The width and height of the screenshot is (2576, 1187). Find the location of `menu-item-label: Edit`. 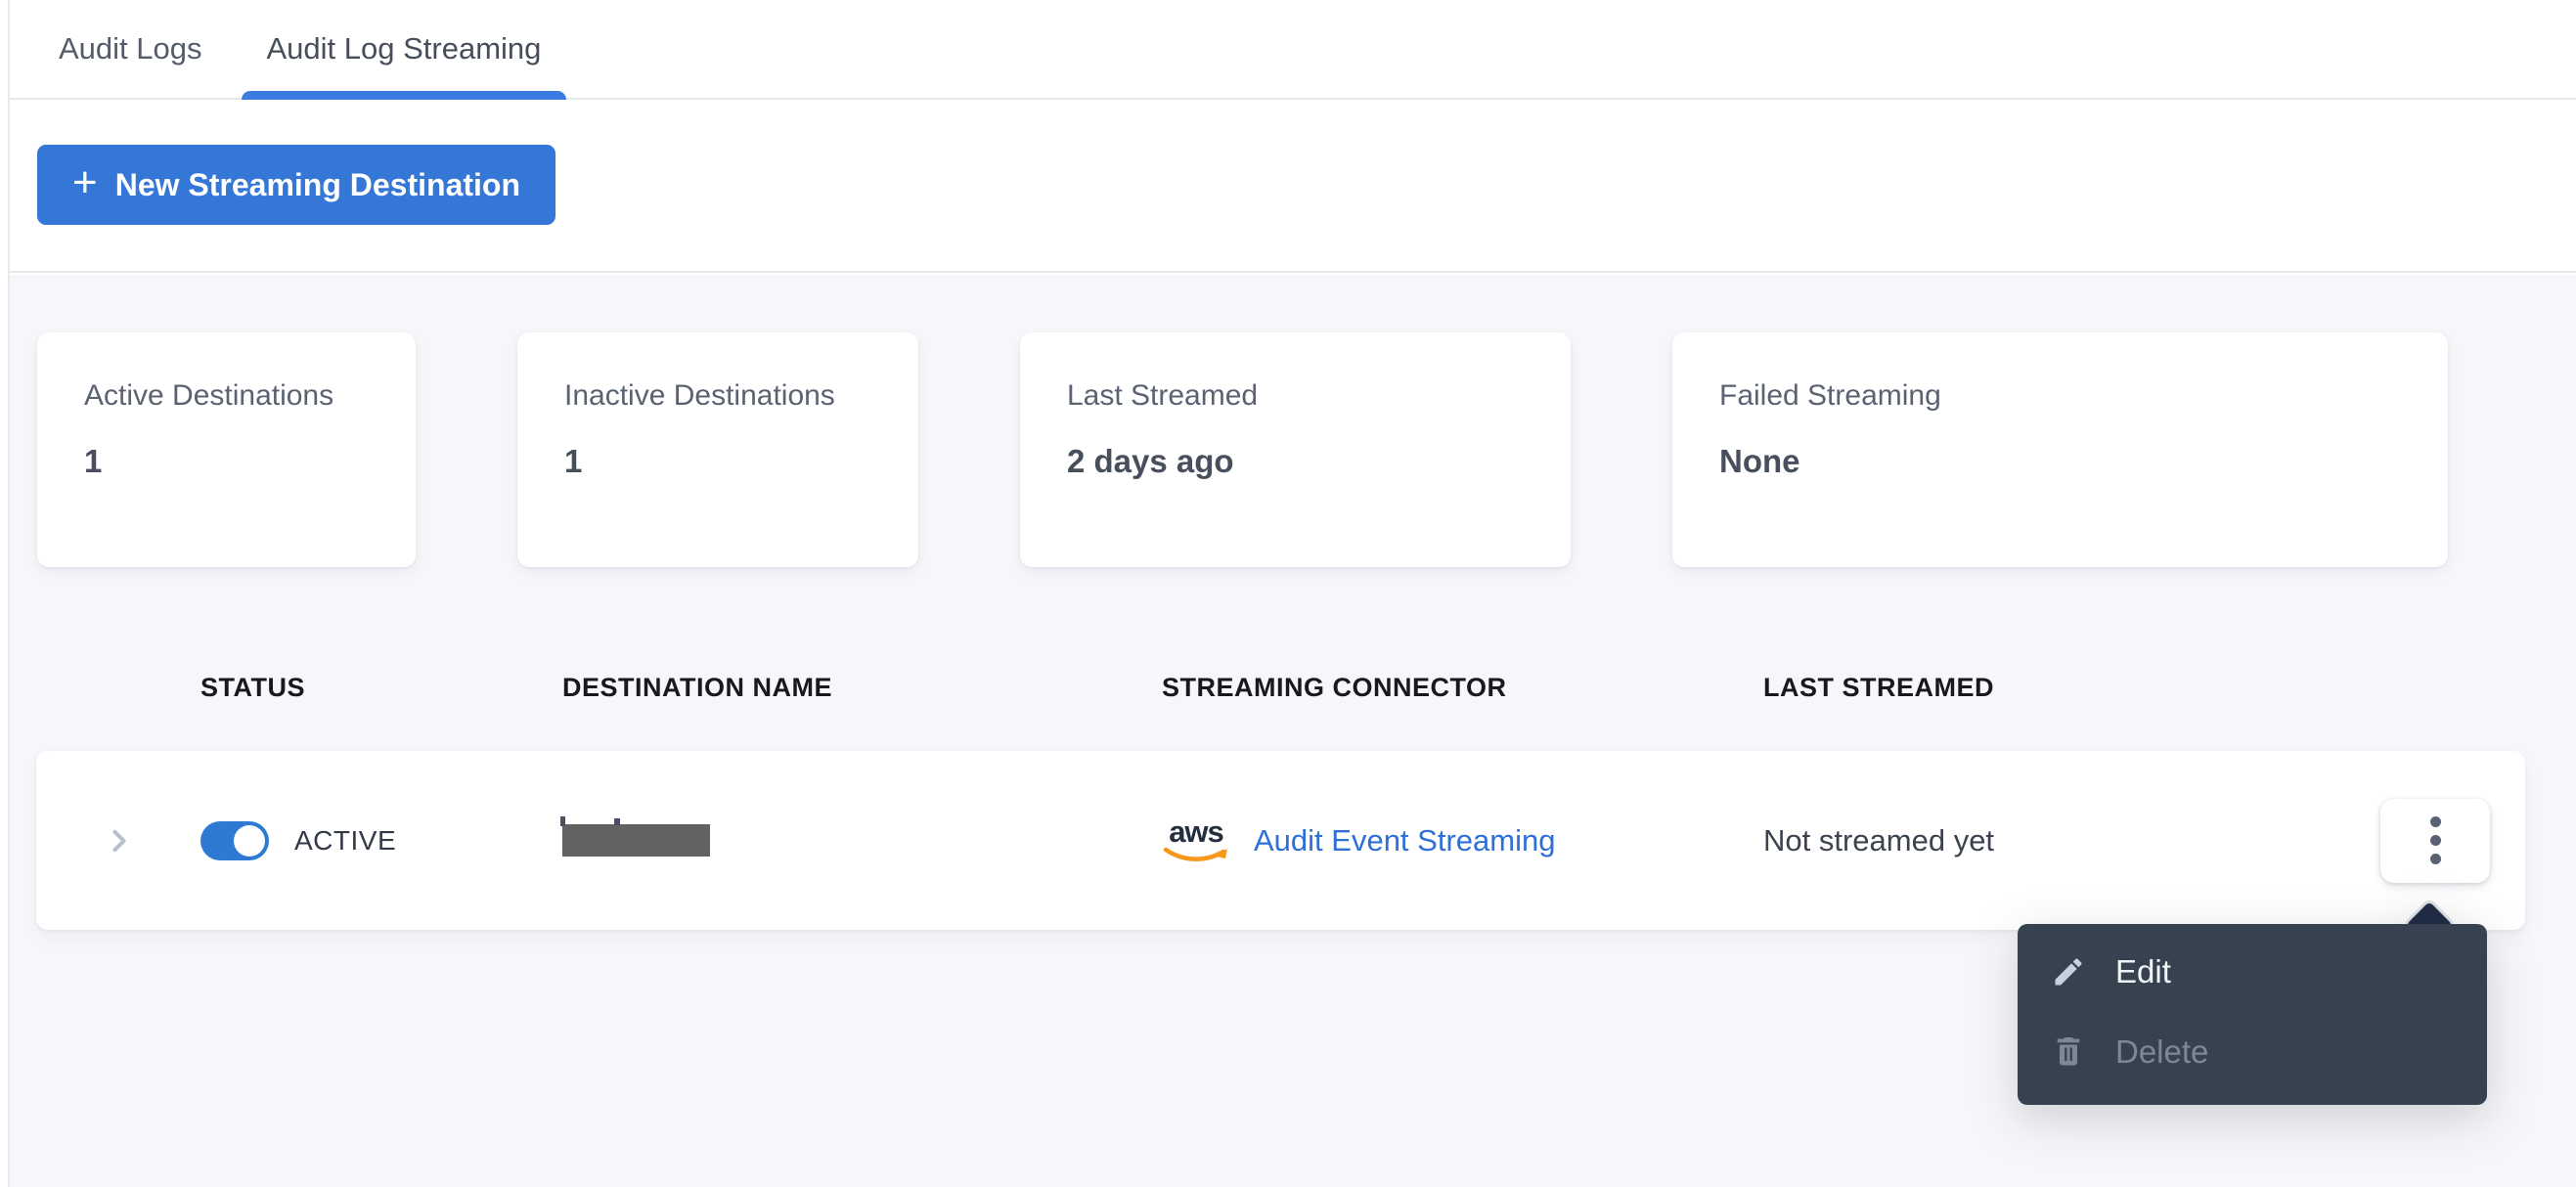

menu-item-label: Edit is located at coordinates (2143, 971).